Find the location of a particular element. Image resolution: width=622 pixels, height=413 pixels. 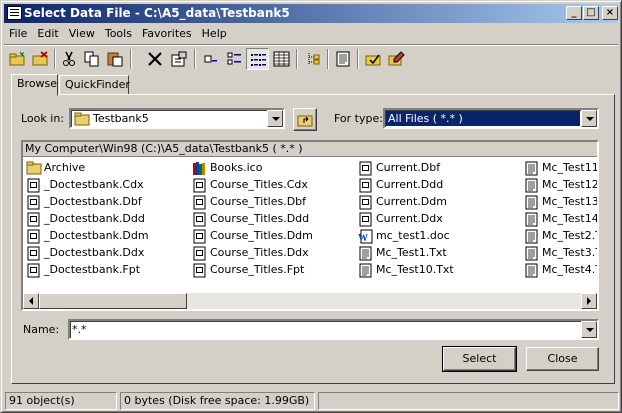

details-view-button is located at coordinates (281, 59).